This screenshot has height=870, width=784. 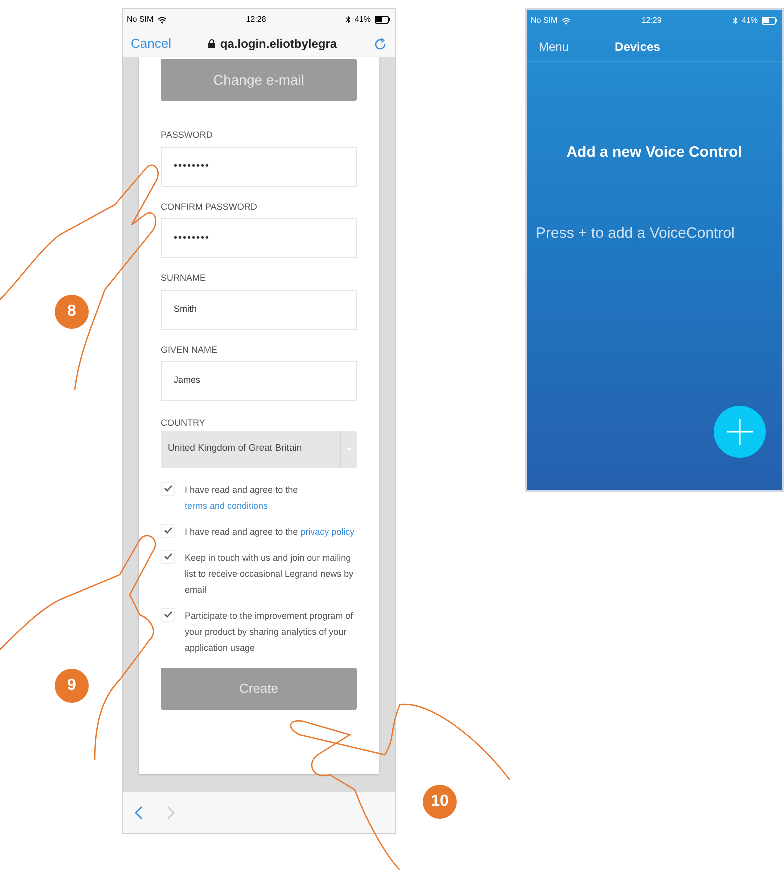 I want to click on add-button, so click(x=740, y=432).